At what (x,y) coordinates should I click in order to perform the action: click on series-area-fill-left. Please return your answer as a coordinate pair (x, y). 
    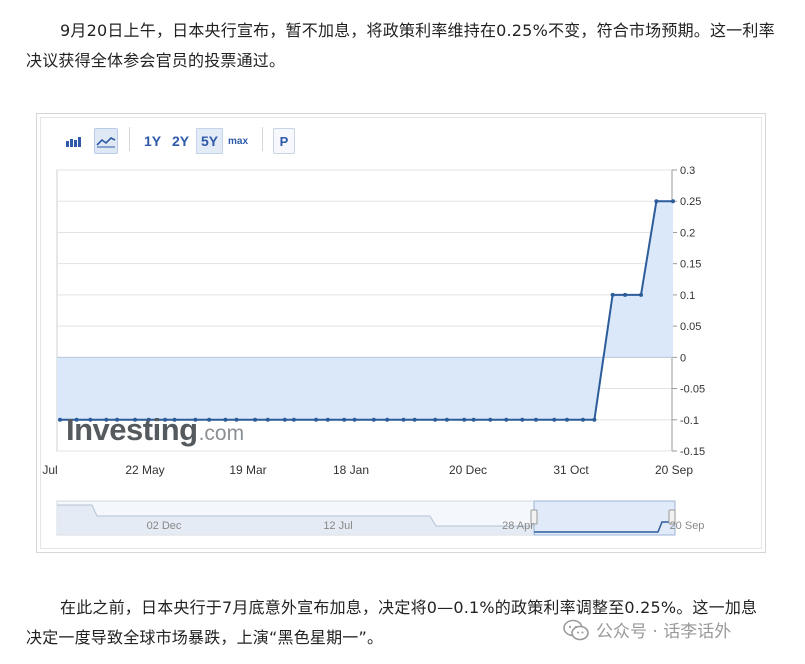
    Looking at the image, I should click on (58, 388).